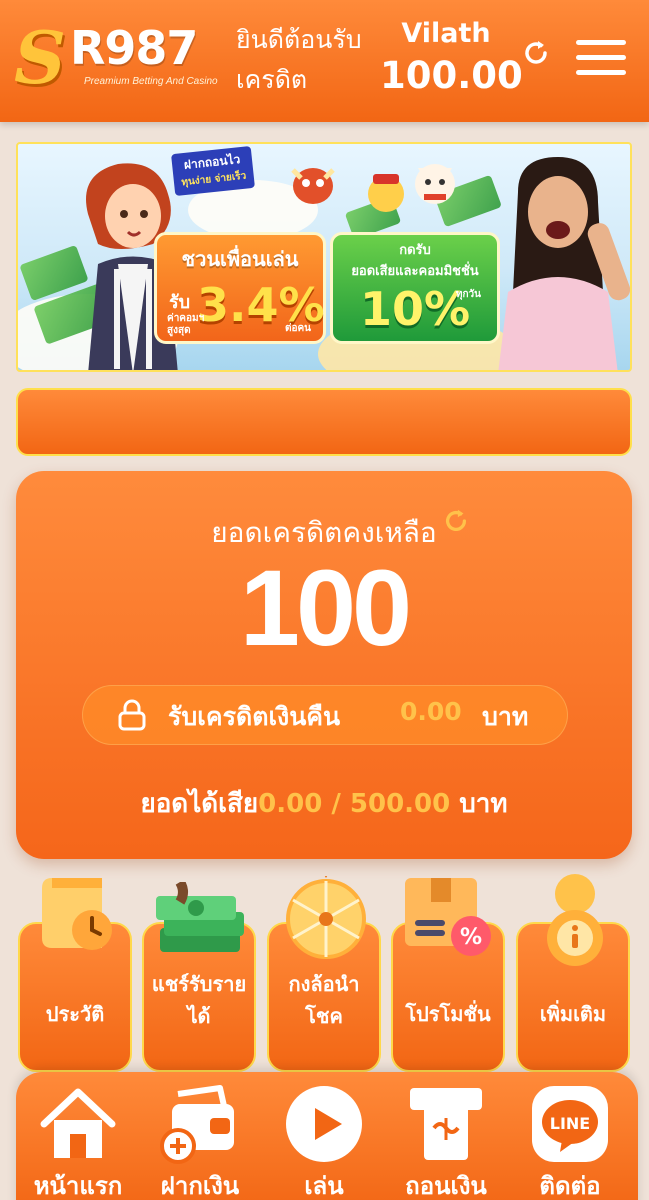 The height and width of the screenshot is (1200, 649). I want to click on welcome-line-2: เครดิต, so click(272, 79).